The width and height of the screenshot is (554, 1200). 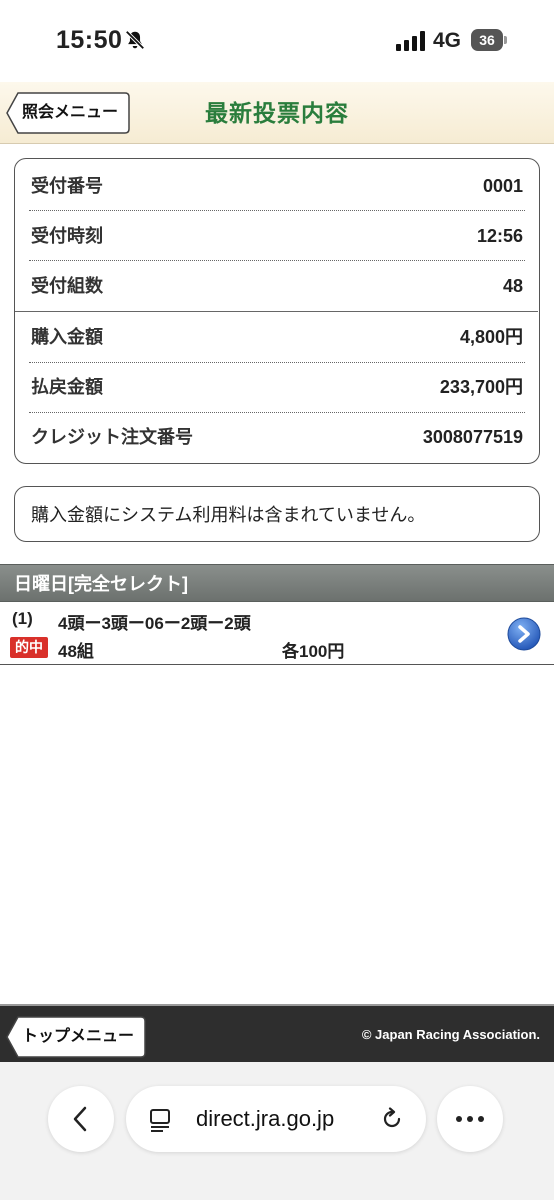 What do you see at coordinates (277, 186) in the screenshot?
I see `detail-row-receipt-number: 受付番号 0001` at bounding box center [277, 186].